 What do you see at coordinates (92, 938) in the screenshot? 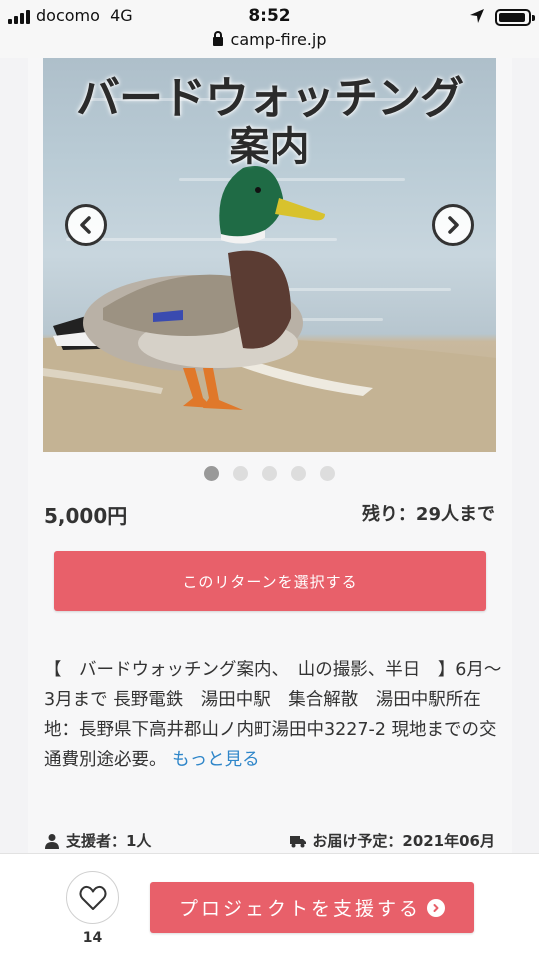
I see `favorite-count: 14` at bounding box center [92, 938].